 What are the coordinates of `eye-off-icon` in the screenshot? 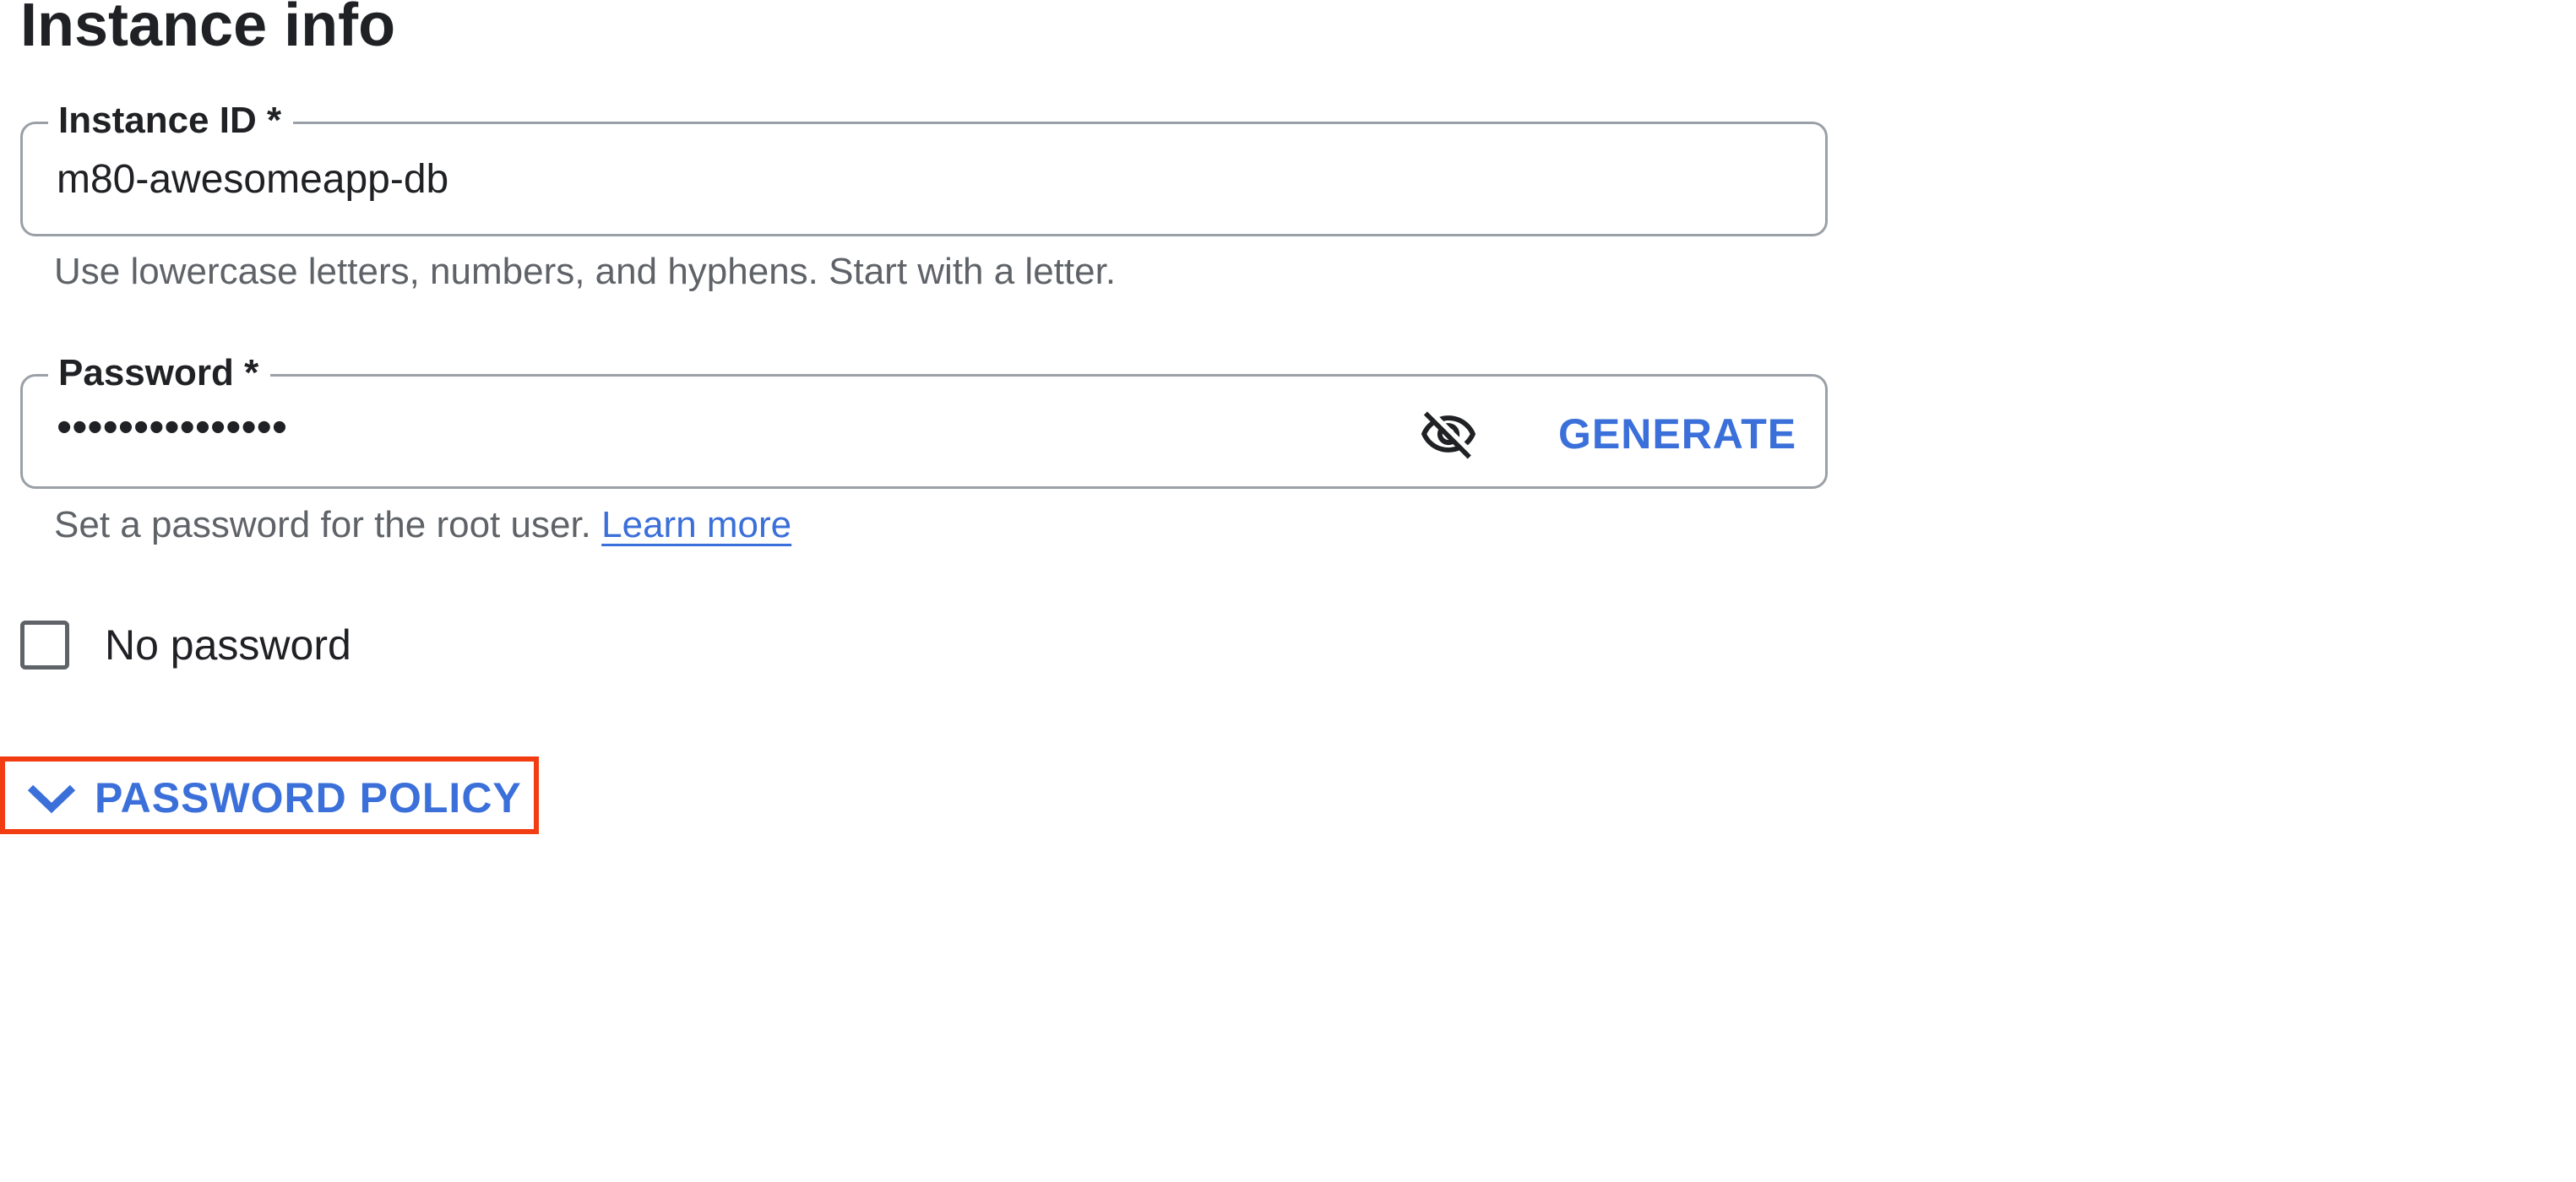 It's located at (1448, 434).